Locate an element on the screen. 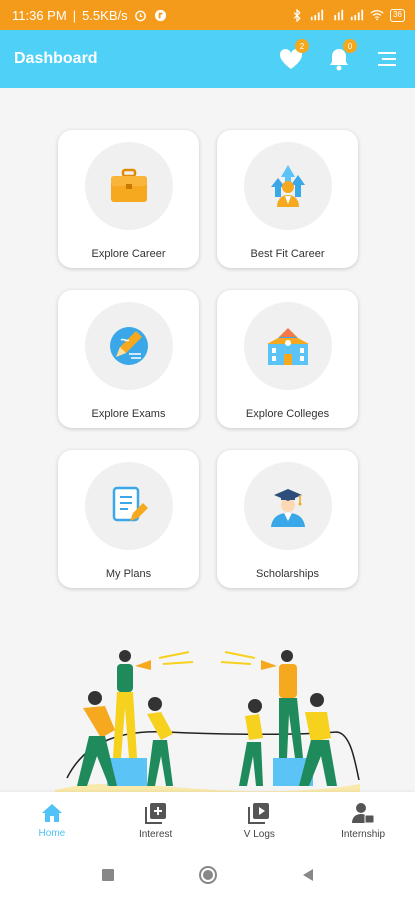 This screenshot has height=900, width=415. status-bar: 11:36 PM | 5.5KB/s 36 is located at coordinates (207, 15).